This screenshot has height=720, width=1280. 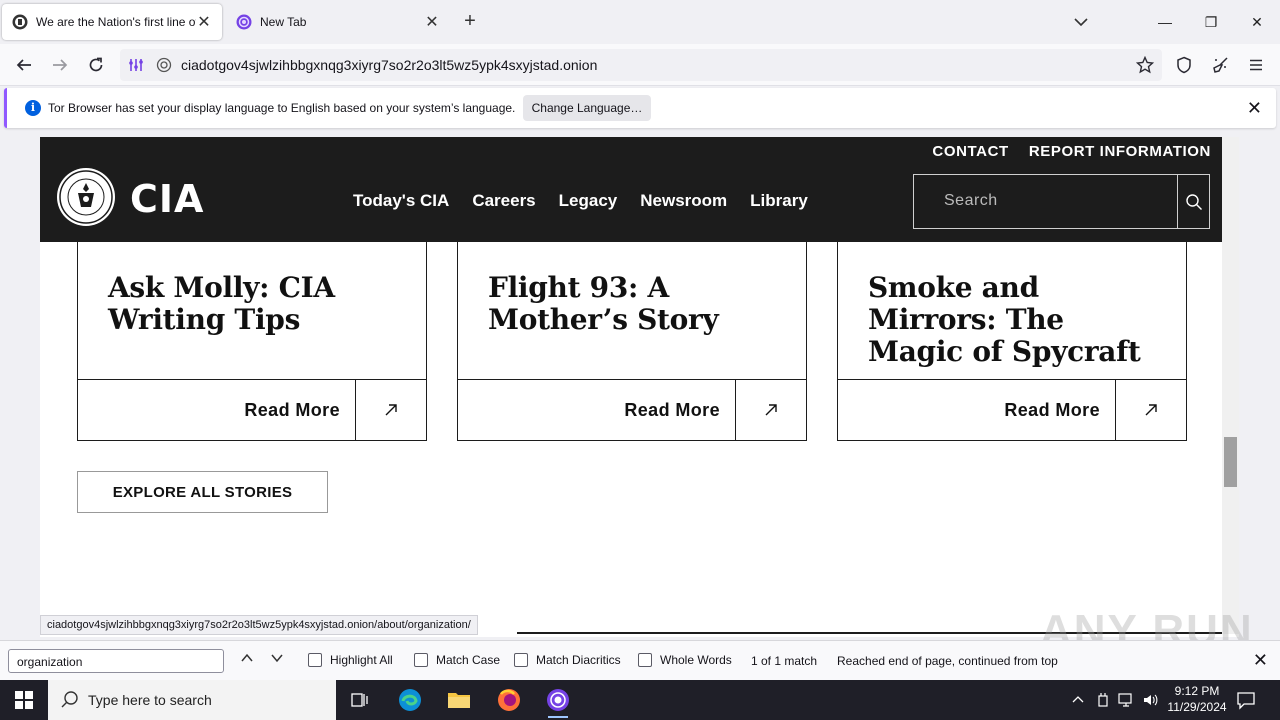 I want to click on site-info-lock-icon, so click(x=164, y=65).